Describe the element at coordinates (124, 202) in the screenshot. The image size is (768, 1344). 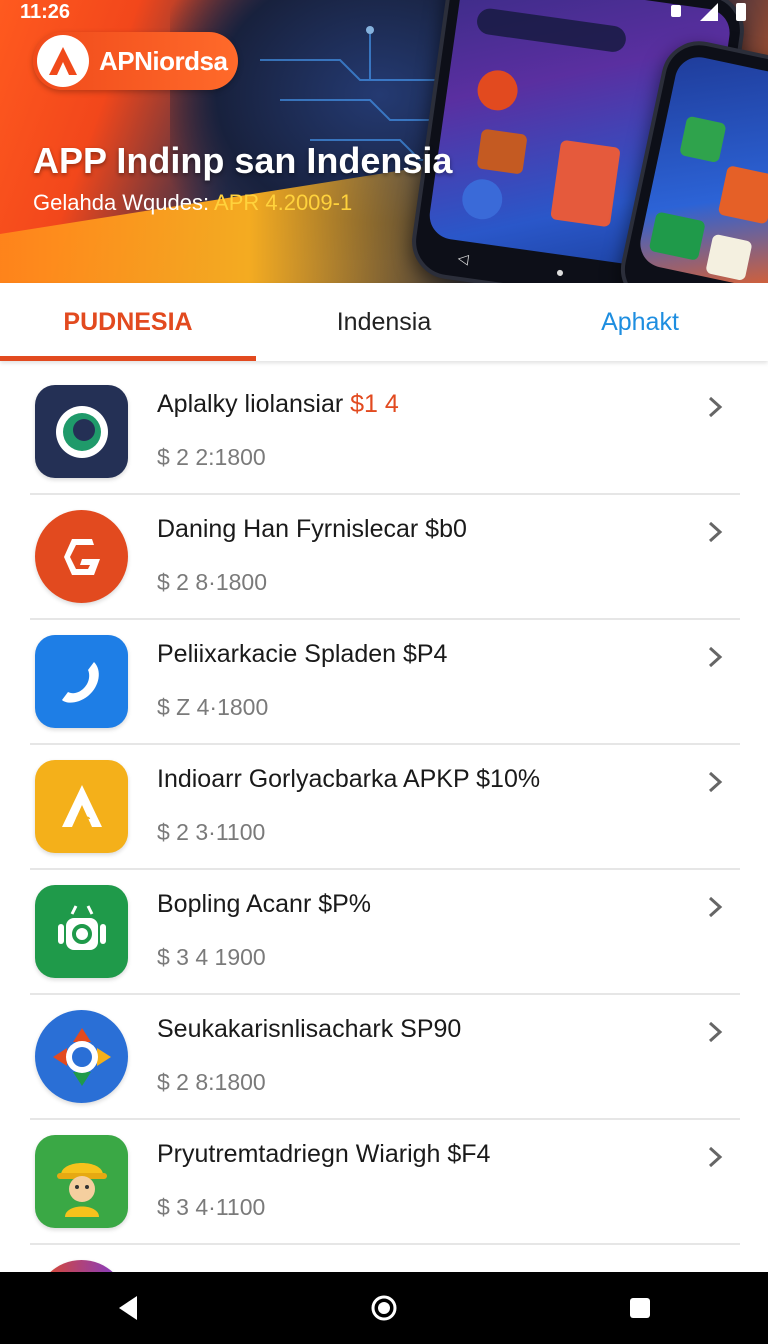
I see `hero-subtitle-label: Gelahda Wqudes:` at that location.